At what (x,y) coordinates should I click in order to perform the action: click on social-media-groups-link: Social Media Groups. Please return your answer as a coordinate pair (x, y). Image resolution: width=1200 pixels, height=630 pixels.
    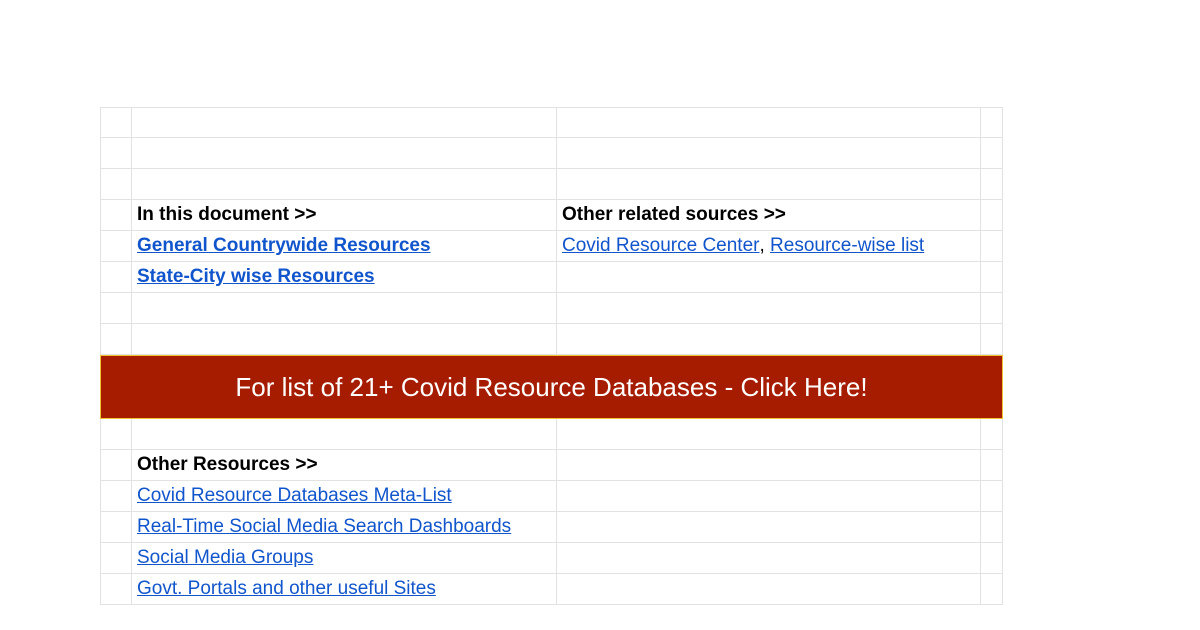
    Looking at the image, I should click on (225, 558).